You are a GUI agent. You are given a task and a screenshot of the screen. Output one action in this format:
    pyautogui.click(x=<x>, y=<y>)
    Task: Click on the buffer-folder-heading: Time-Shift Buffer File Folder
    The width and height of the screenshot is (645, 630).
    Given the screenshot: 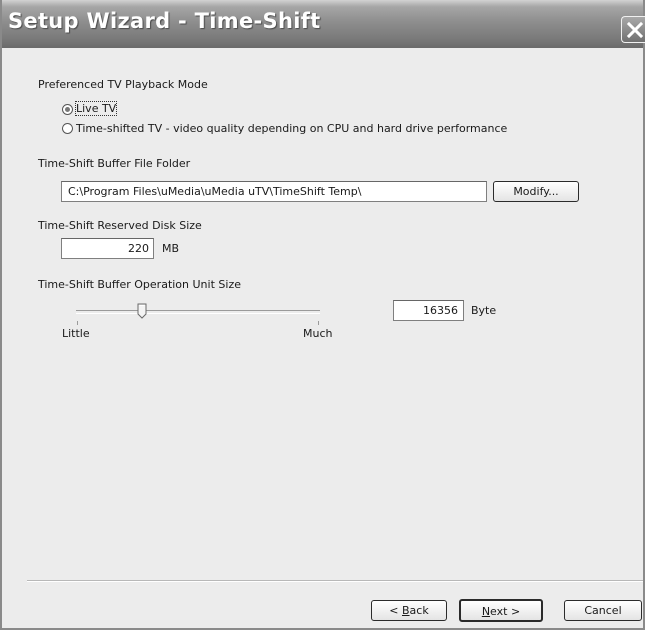 What is the action you would take?
    pyautogui.click(x=114, y=163)
    